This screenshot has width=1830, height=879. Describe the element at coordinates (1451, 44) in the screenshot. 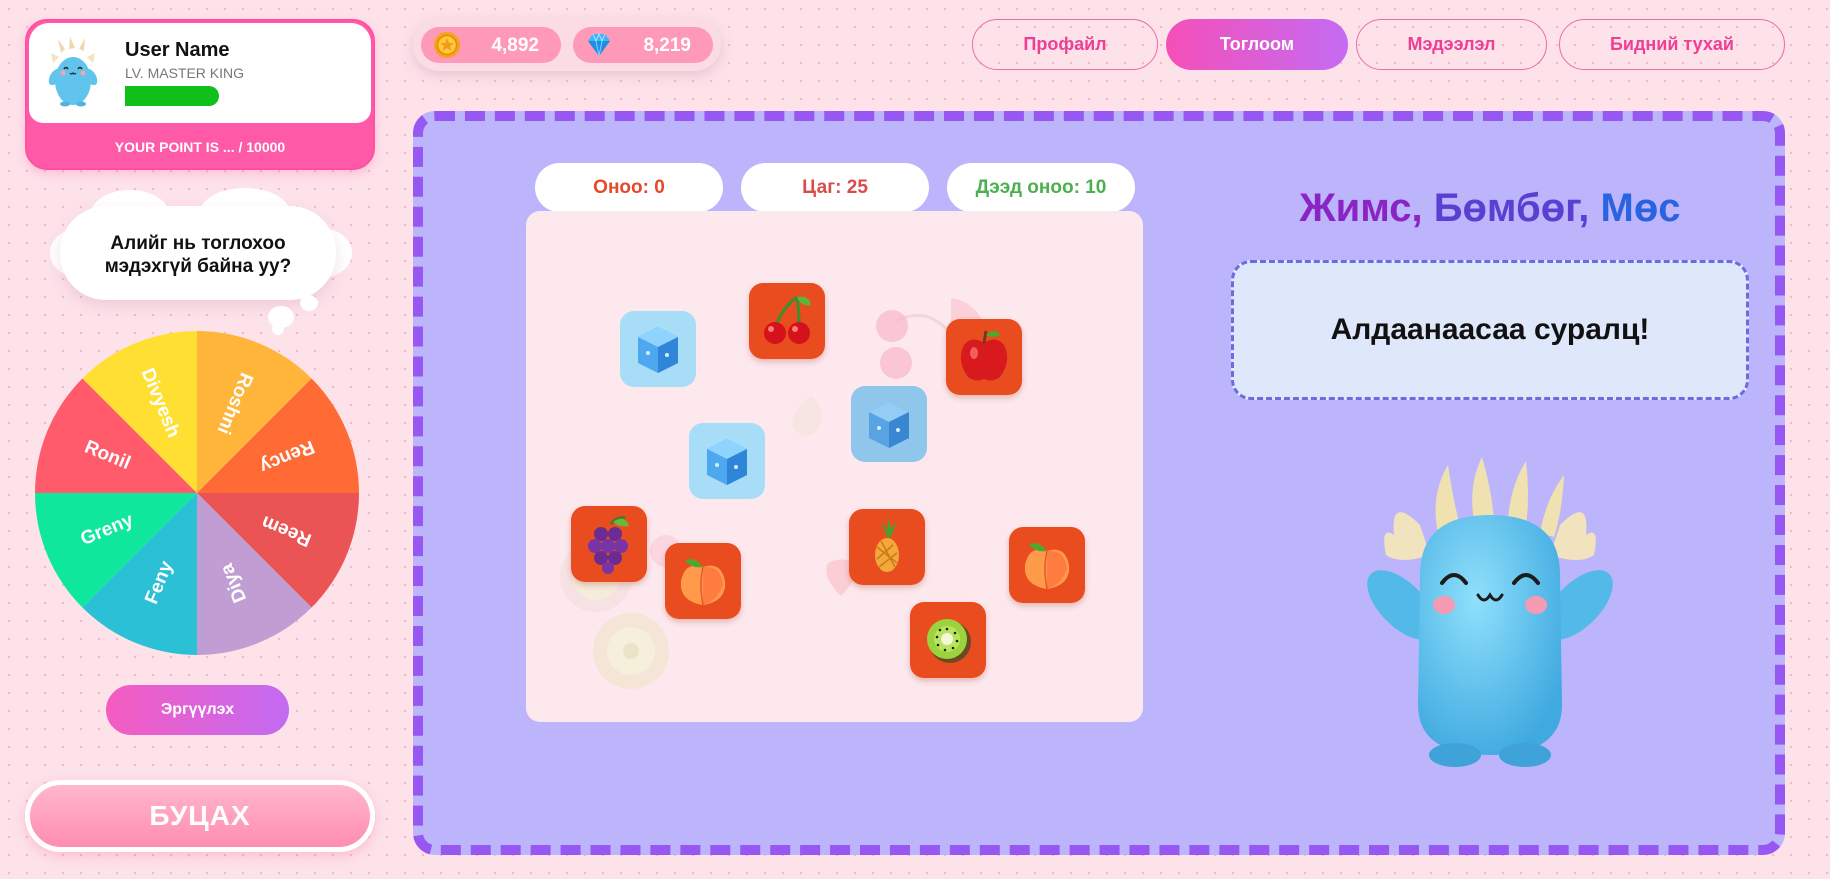

I see `nav-tab-info: Мэдээлэл` at that location.